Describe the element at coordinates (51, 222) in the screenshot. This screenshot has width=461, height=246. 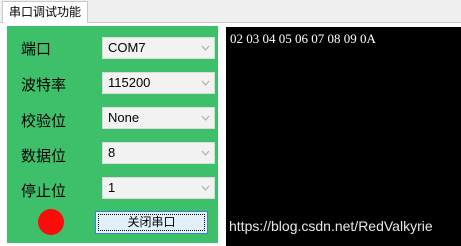
I see `port-status-indicator` at that location.